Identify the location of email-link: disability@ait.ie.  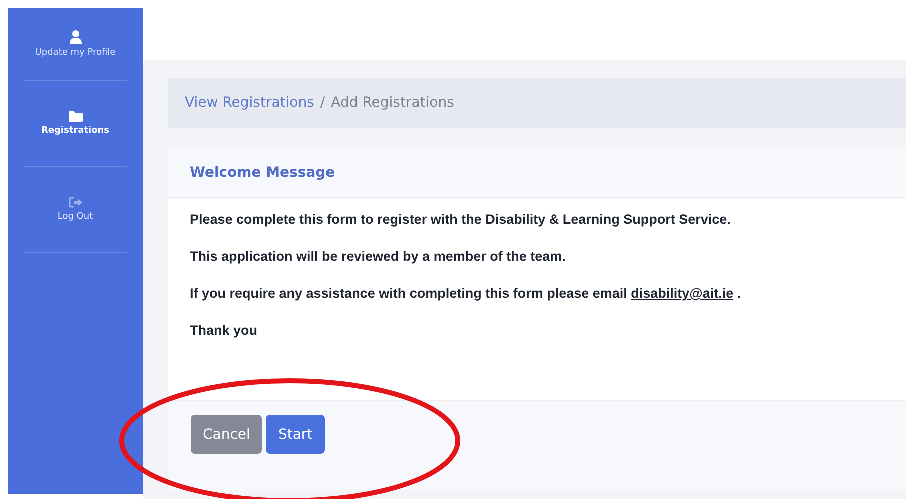
(682, 293).